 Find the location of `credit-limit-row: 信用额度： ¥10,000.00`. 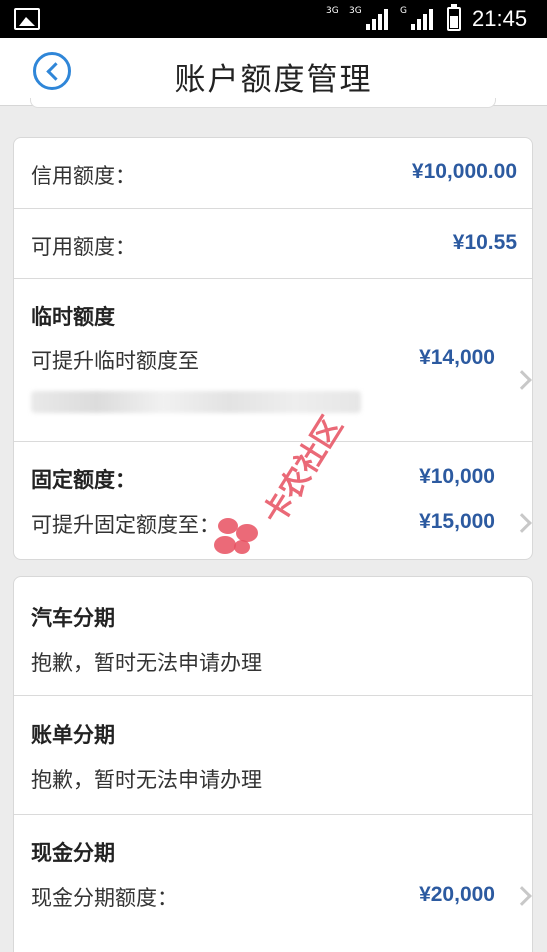

credit-limit-row: 信用额度： ¥10,000.00 is located at coordinates (273, 173).